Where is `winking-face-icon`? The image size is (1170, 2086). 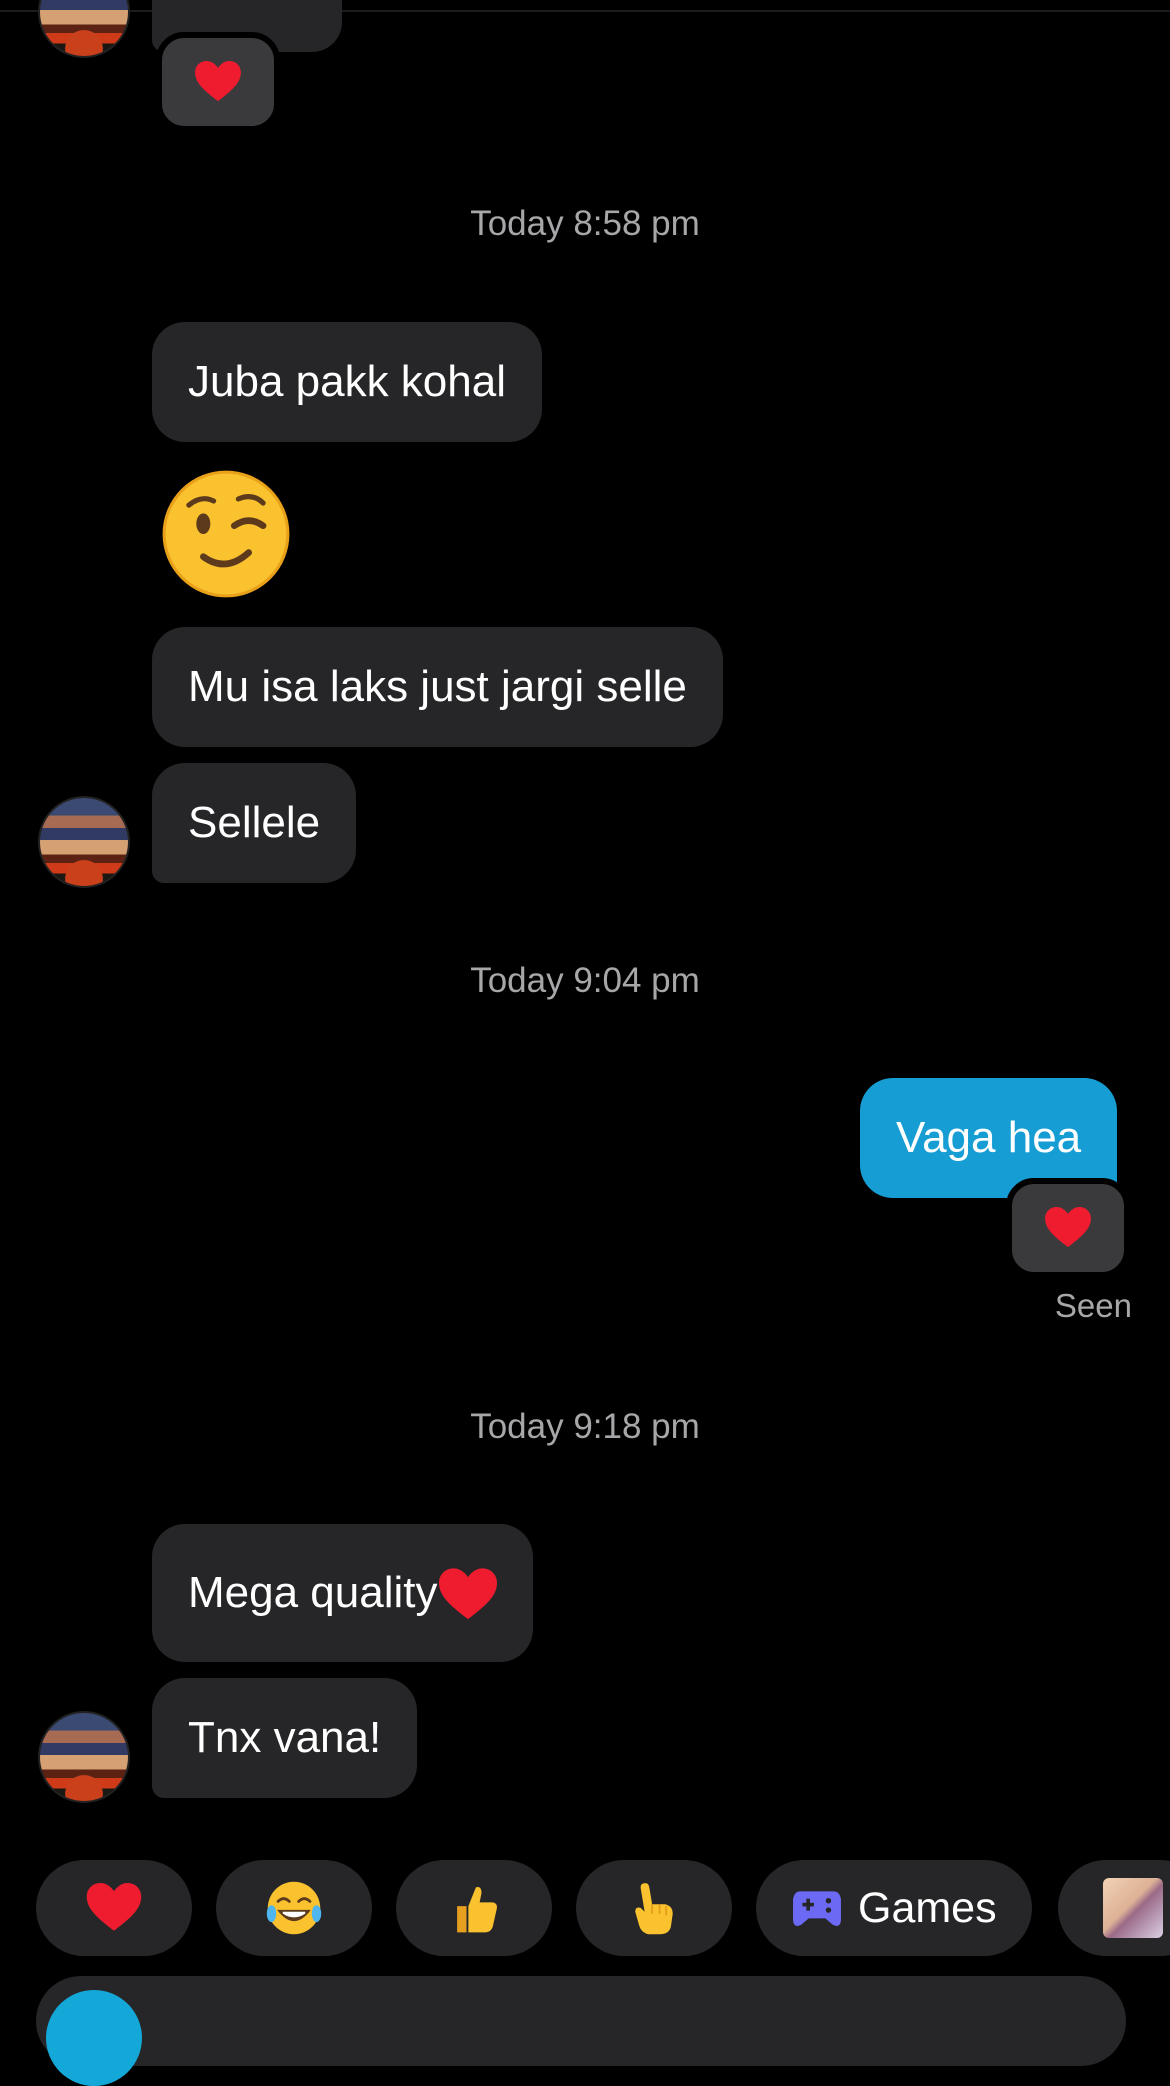 winking-face-icon is located at coordinates (226, 534).